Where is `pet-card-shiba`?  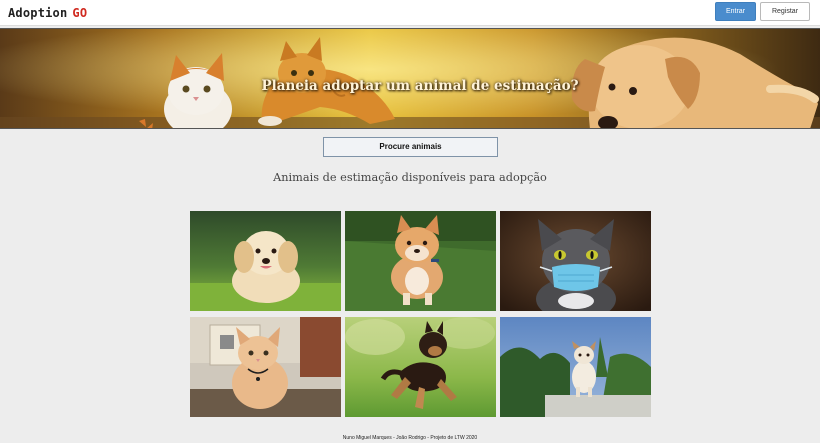 pet-card-shiba is located at coordinates (420, 261).